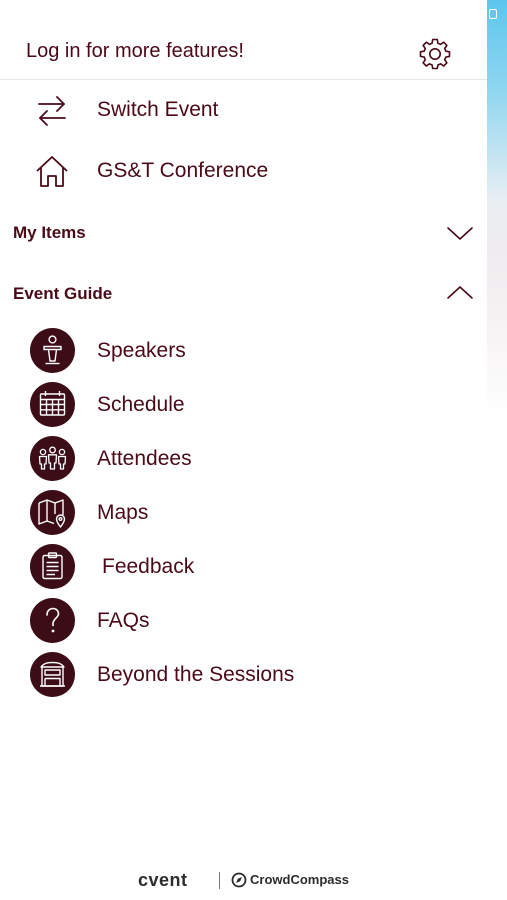 The width and height of the screenshot is (507, 900). I want to click on maps-label: Maps, so click(123, 512).